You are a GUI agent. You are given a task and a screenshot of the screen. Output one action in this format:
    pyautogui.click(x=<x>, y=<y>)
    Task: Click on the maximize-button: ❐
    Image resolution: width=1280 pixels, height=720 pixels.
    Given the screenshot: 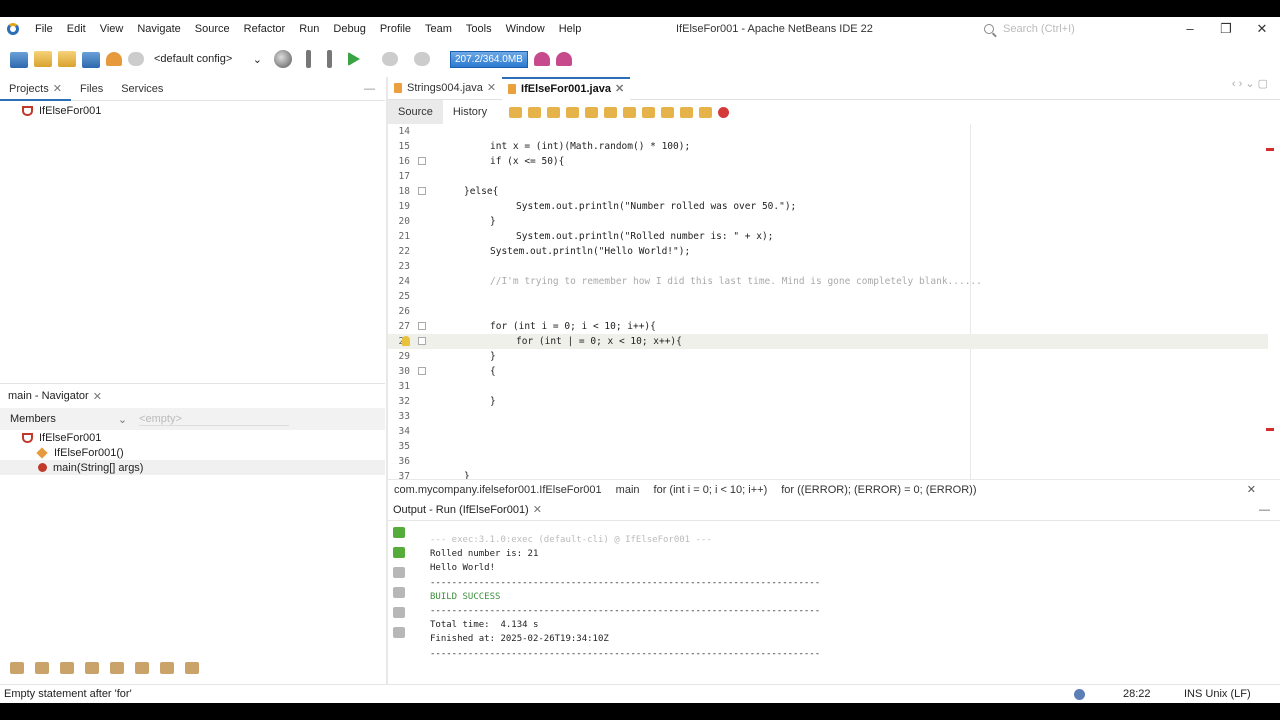 What is the action you would take?
    pyautogui.click(x=1226, y=29)
    